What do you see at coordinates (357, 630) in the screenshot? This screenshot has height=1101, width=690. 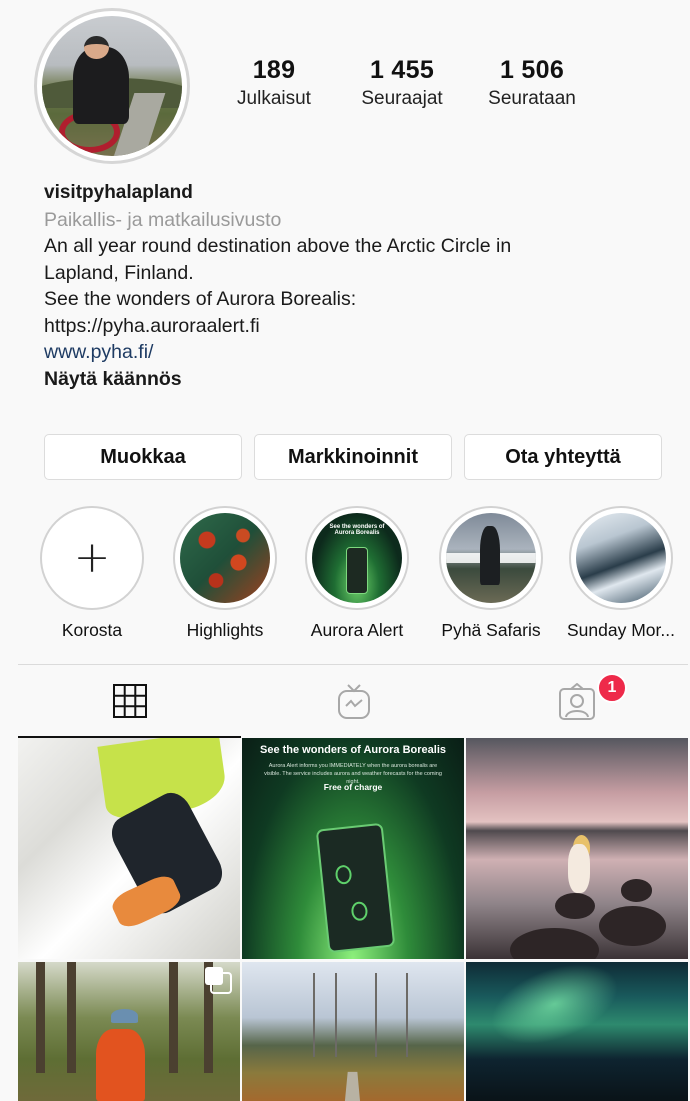 I see `highlight-label: Aurora Alert` at bounding box center [357, 630].